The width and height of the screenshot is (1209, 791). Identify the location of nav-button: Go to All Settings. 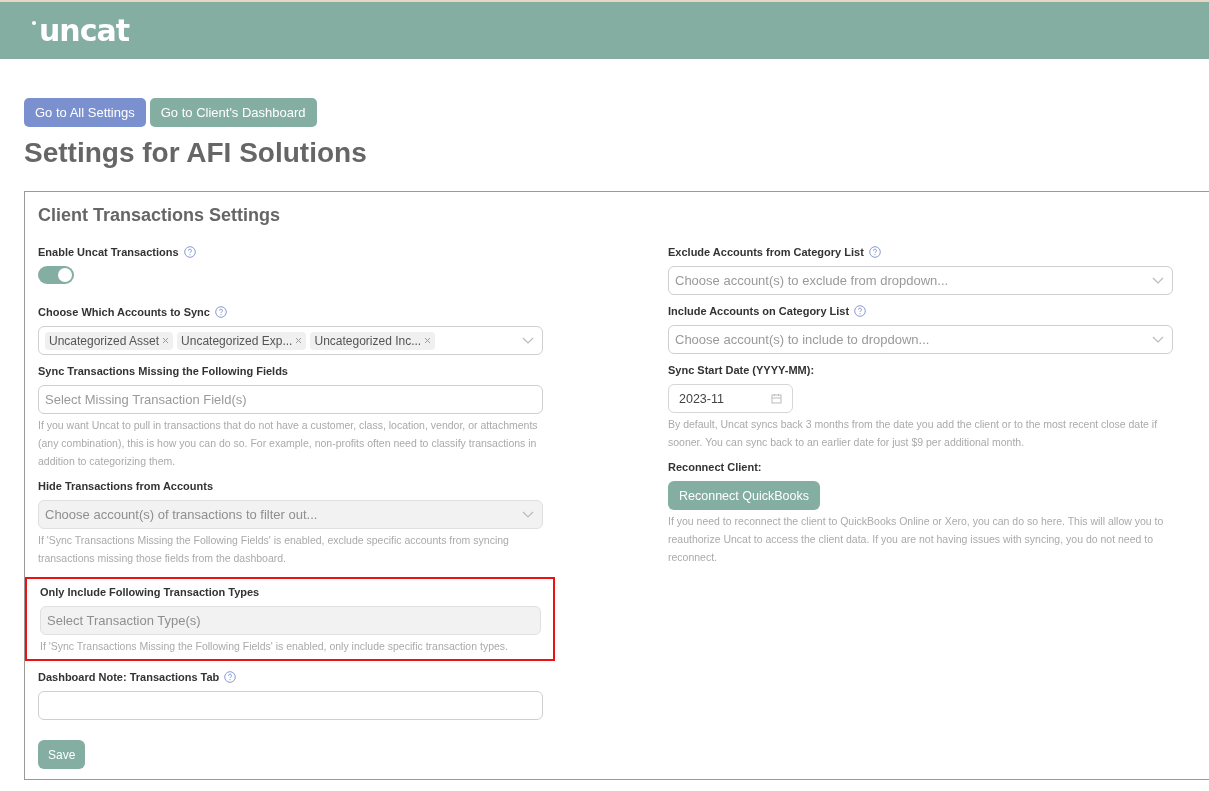
(85, 112).